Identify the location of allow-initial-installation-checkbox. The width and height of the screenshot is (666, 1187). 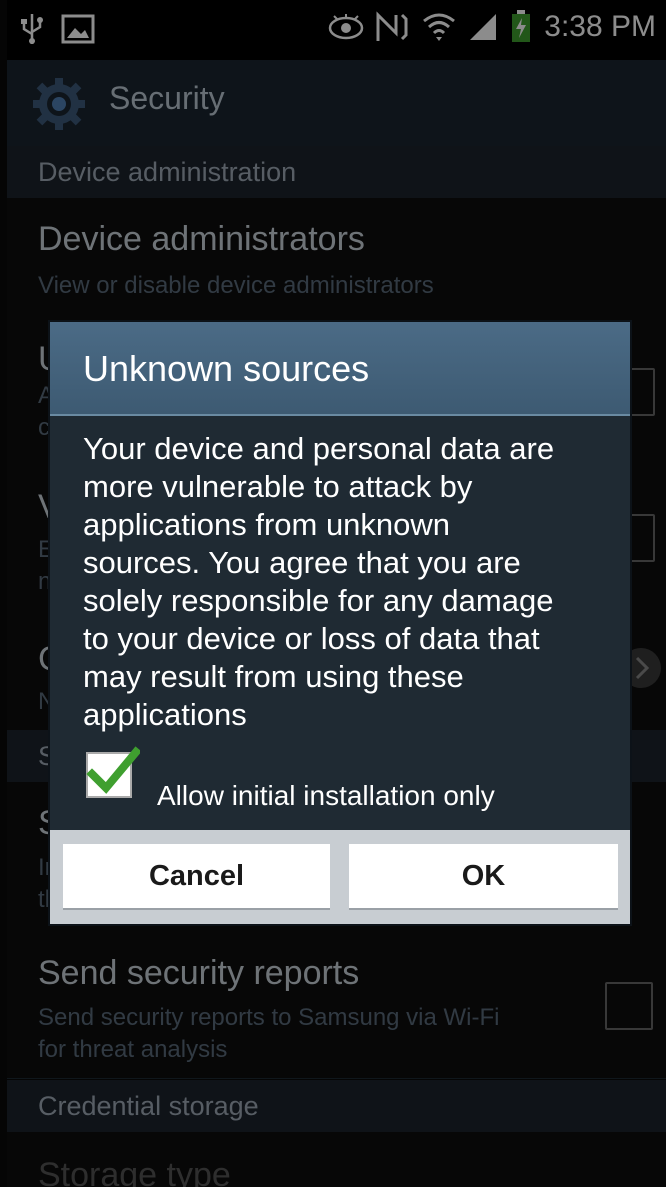
(113, 772).